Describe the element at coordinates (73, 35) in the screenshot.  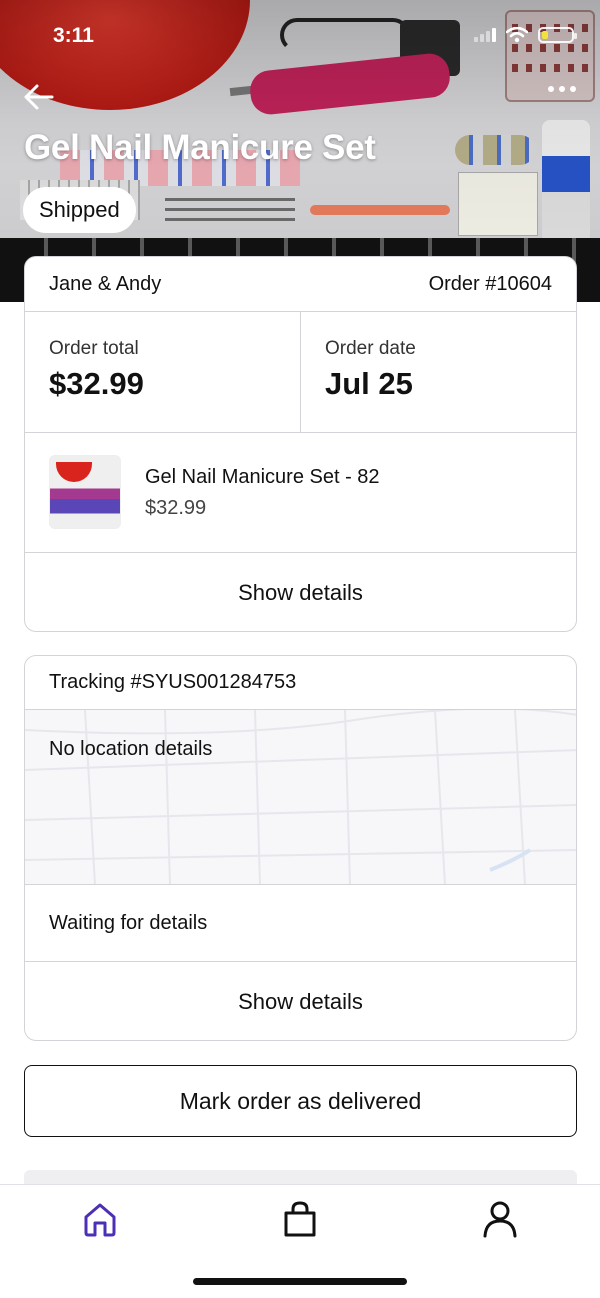
I see `status-time: 3:11` at that location.